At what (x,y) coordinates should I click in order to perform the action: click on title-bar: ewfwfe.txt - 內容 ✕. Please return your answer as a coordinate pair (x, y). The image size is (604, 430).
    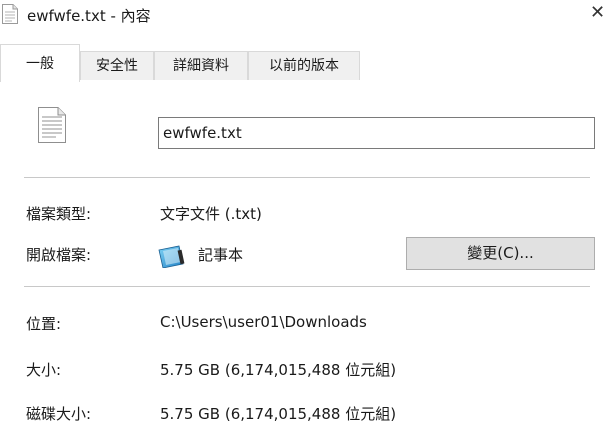
    Looking at the image, I should click on (302, 15).